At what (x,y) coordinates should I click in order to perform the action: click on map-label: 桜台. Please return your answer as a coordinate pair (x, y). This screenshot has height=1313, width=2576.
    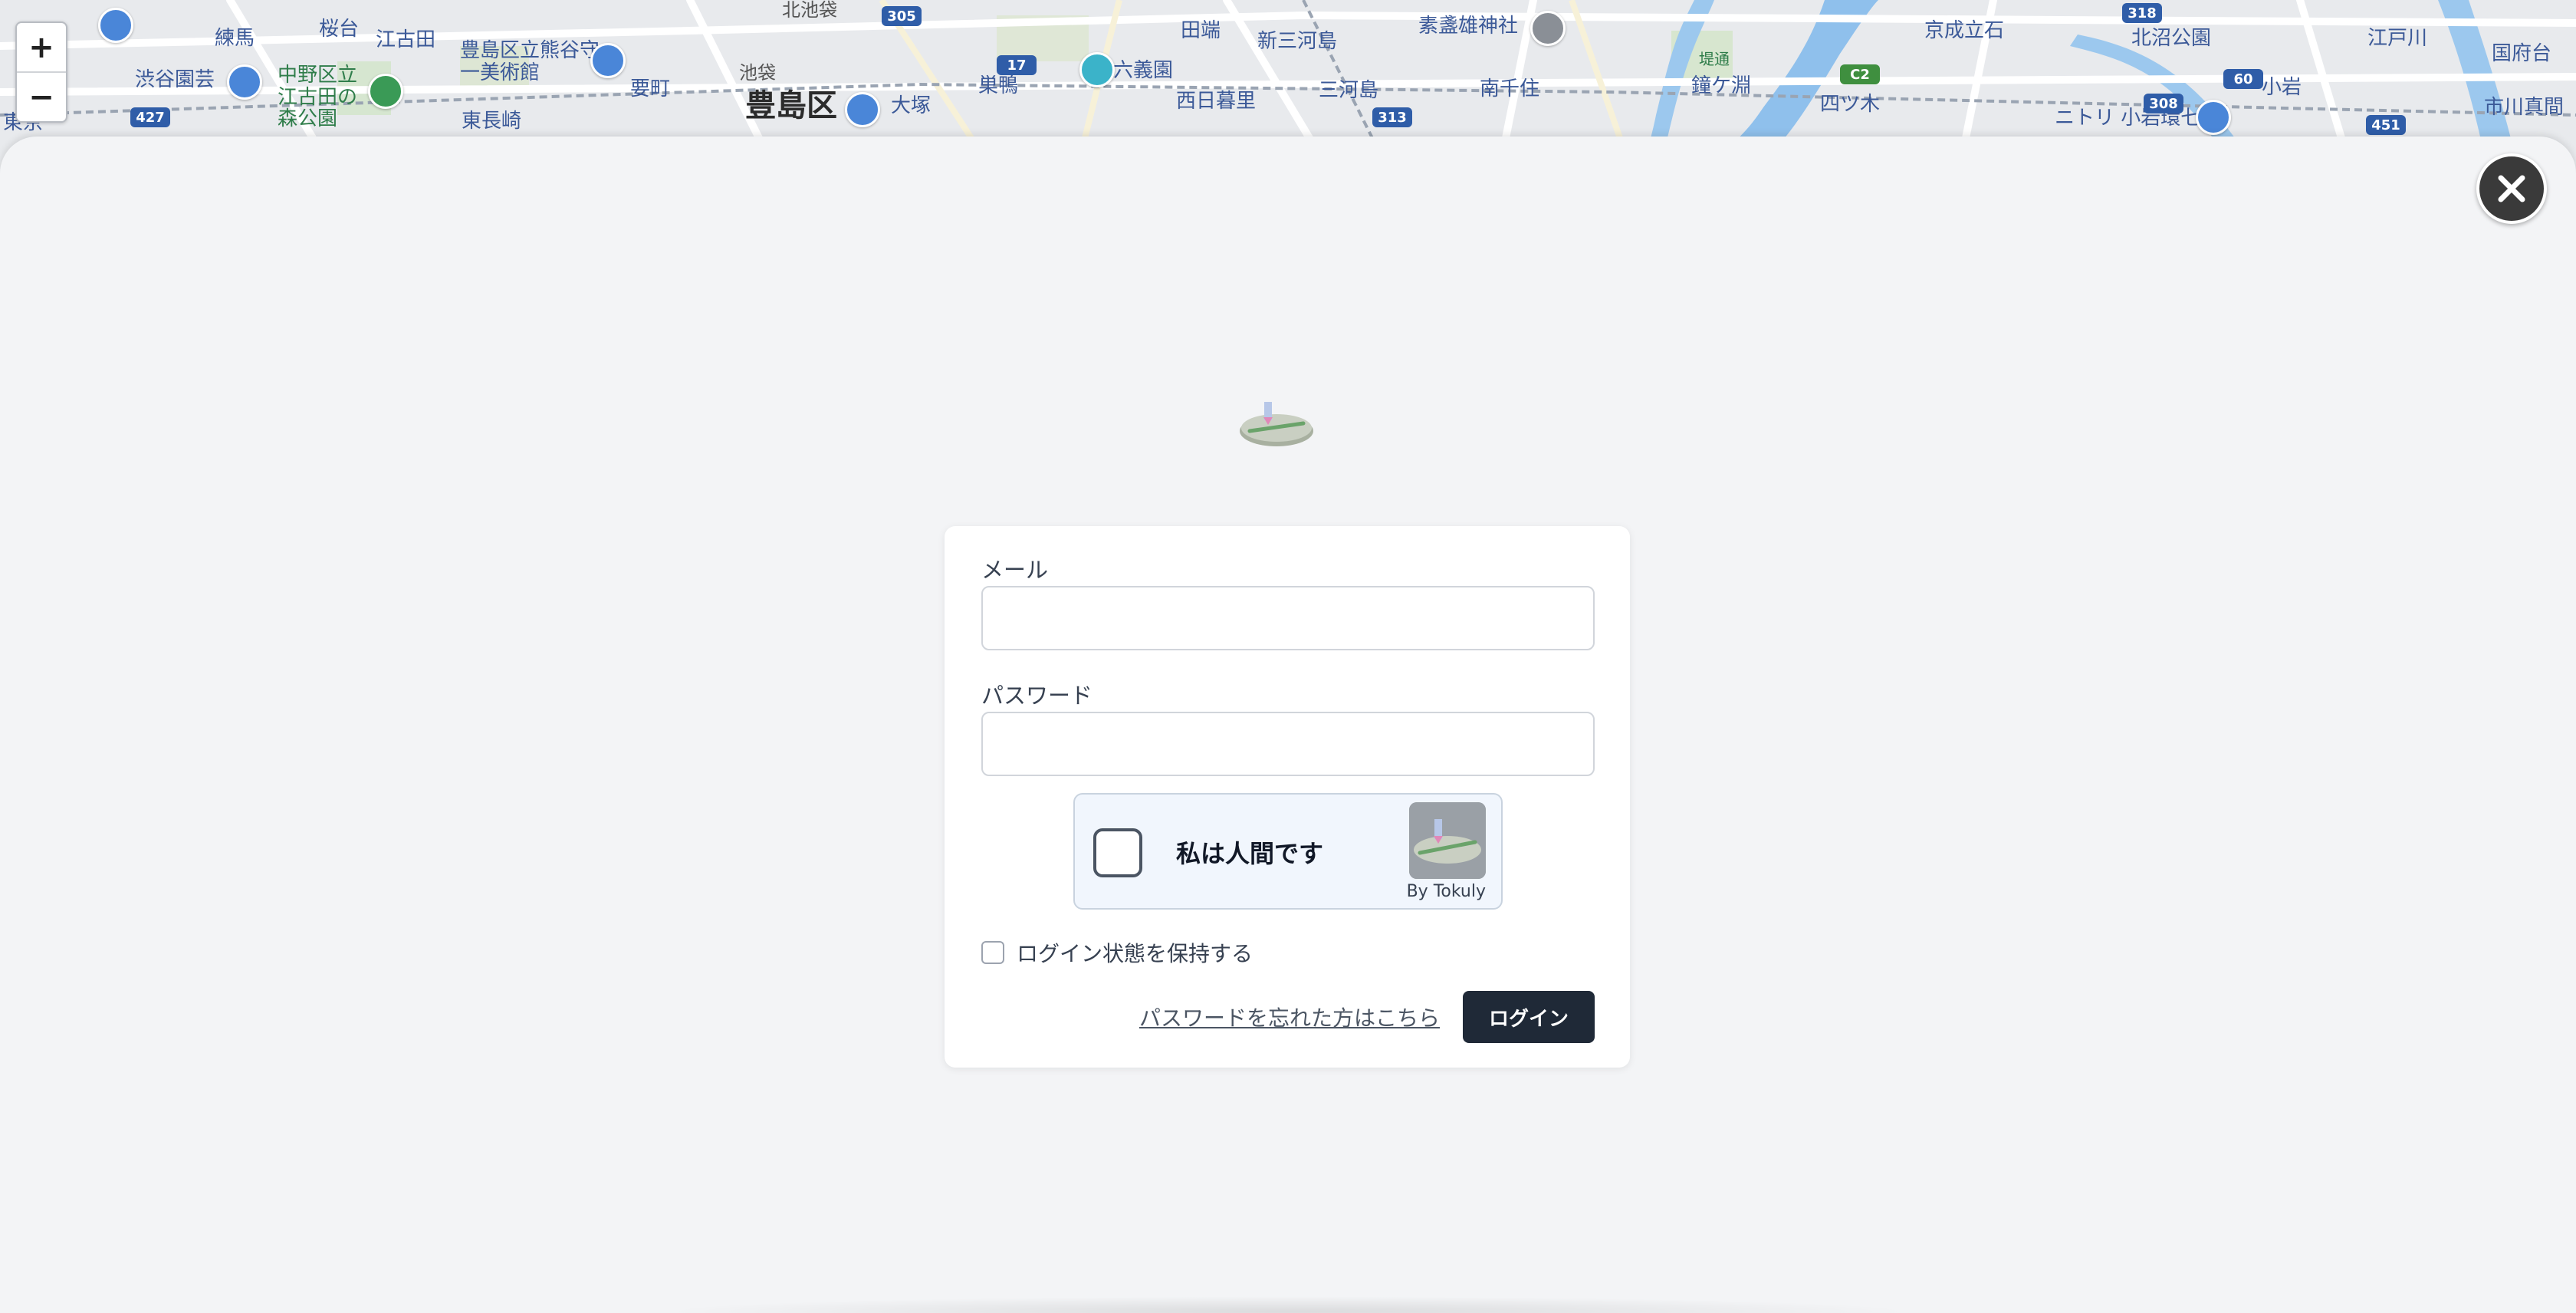
    Looking at the image, I should click on (340, 29).